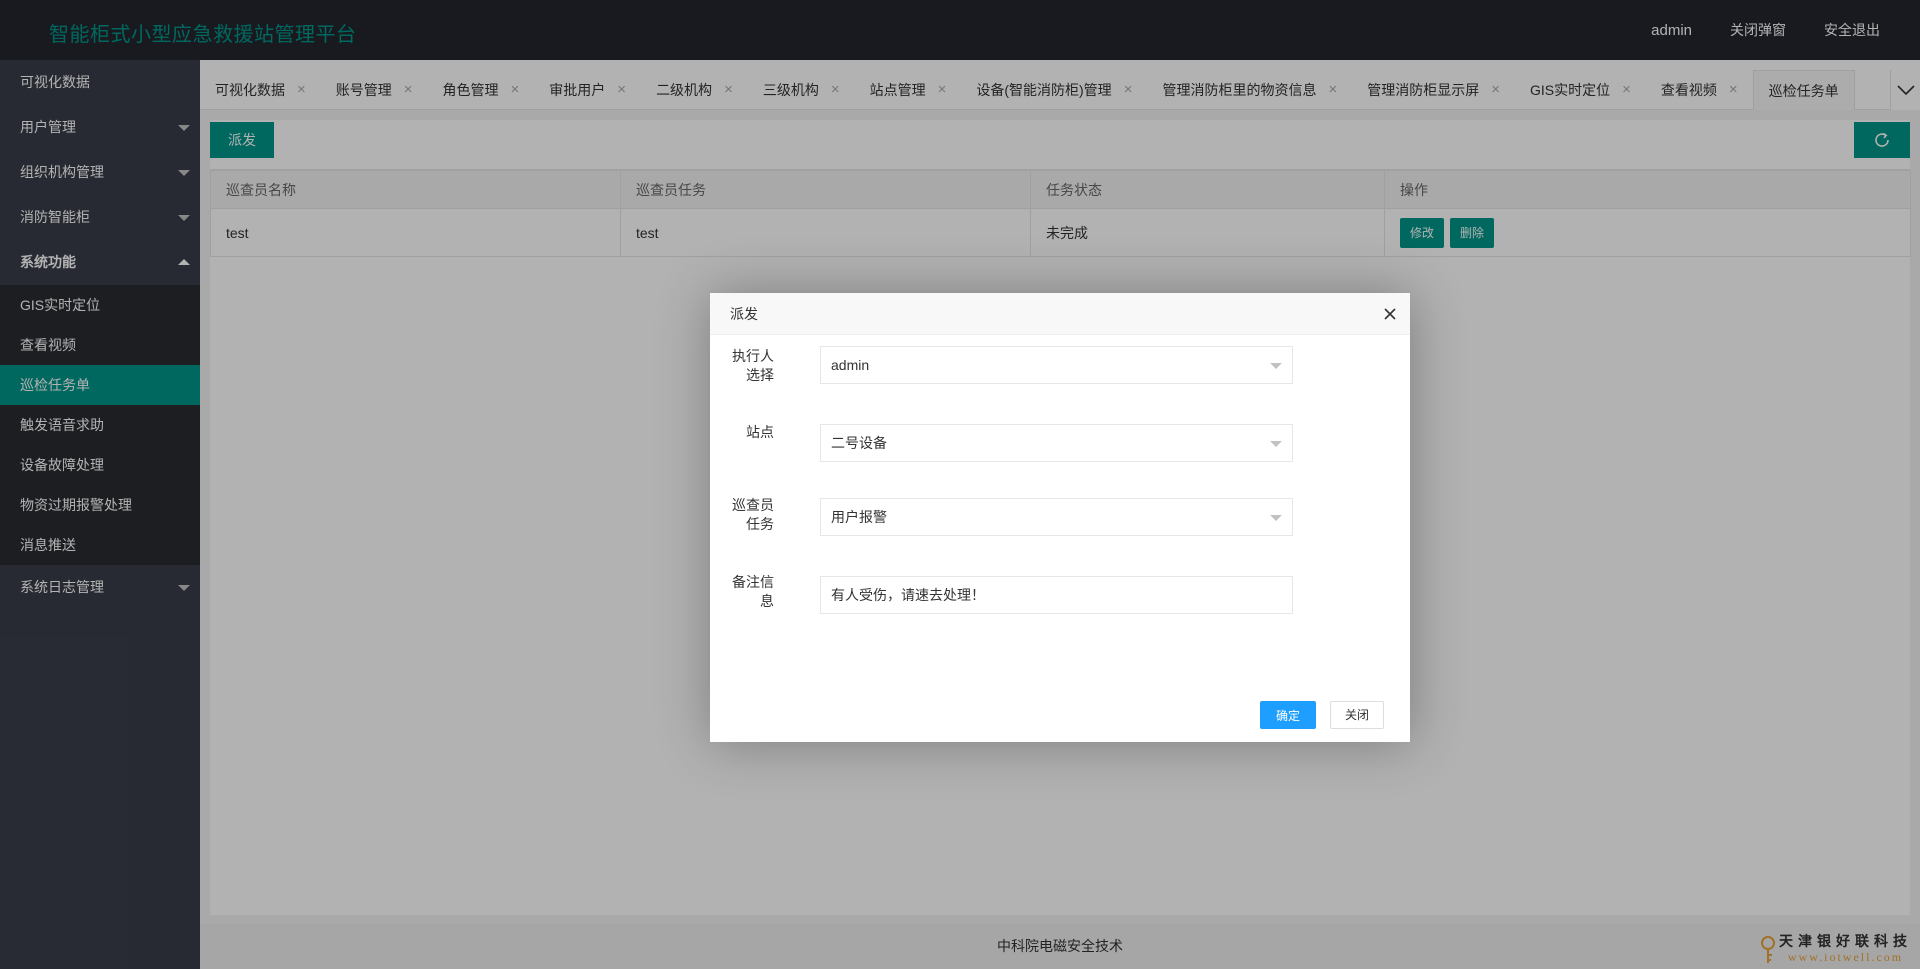 The width and height of the screenshot is (1920, 969). I want to click on executor-value: admin, so click(850, 365).